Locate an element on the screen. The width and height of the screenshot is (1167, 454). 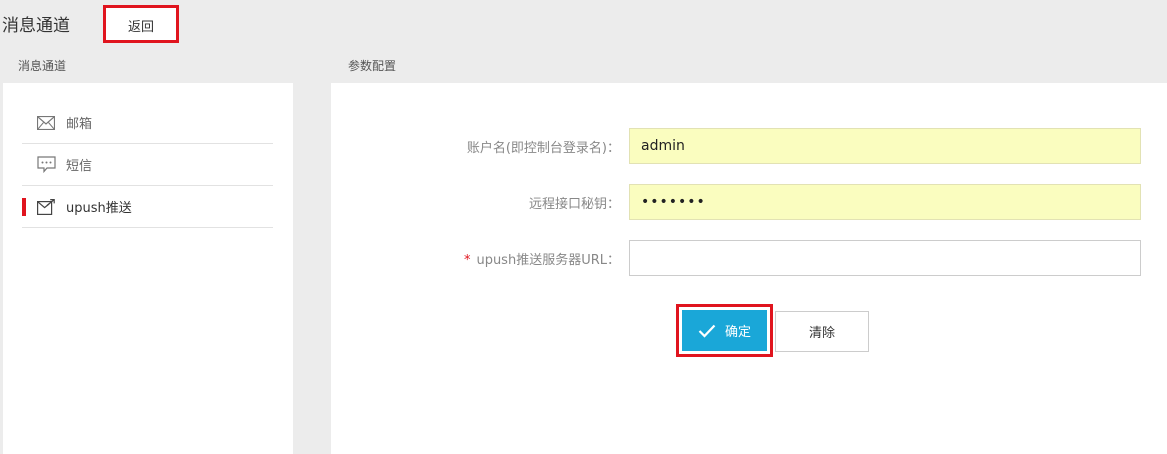
confirm-highlight: 确定 is located at coordinates (724, 330).